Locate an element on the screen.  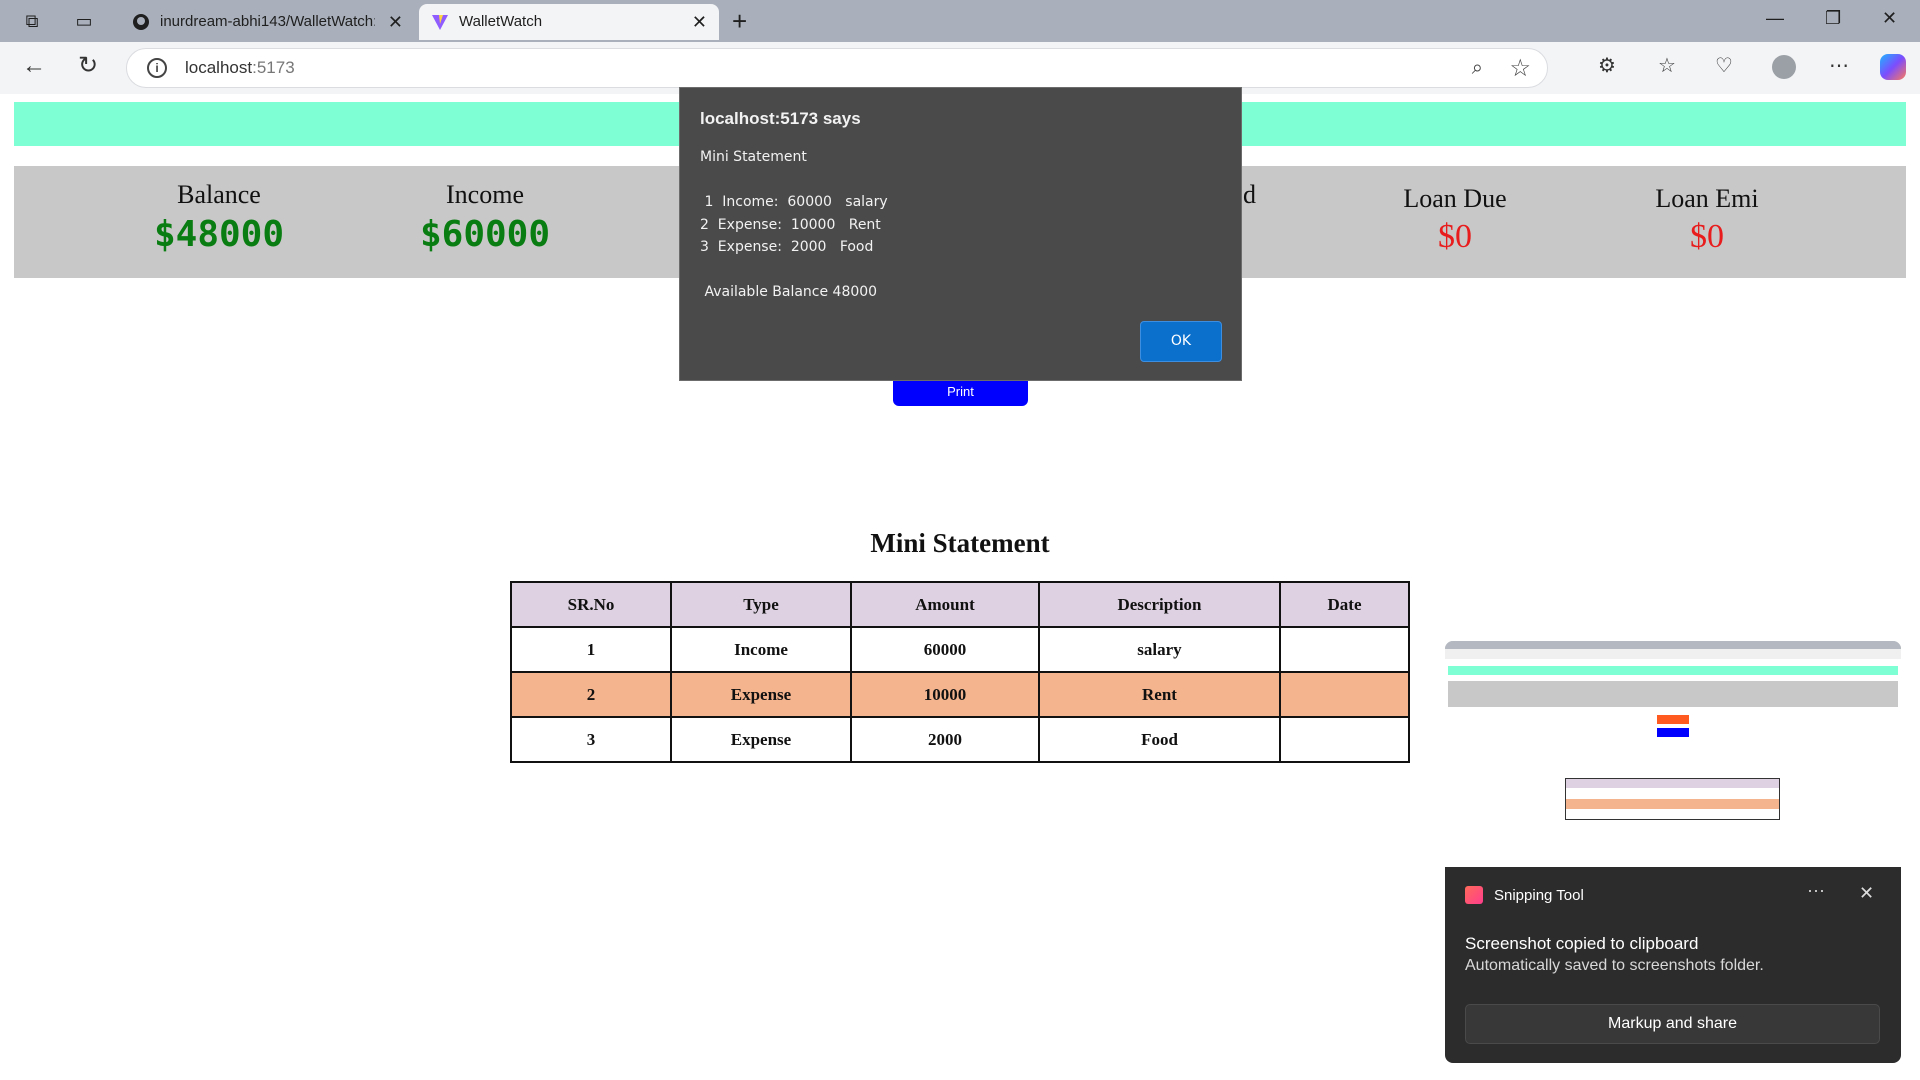
cell-type: Income is located at coordinates (761, 649).